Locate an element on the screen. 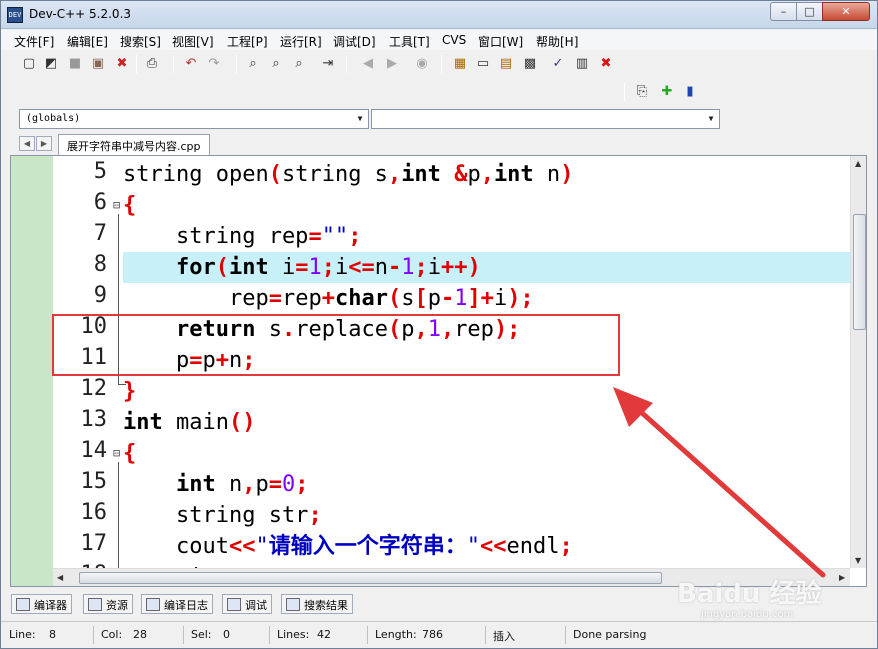 This screenshot has width=878, height=649. tab-scroll-left-icon: ◀ is located at coordinates (27, 143).